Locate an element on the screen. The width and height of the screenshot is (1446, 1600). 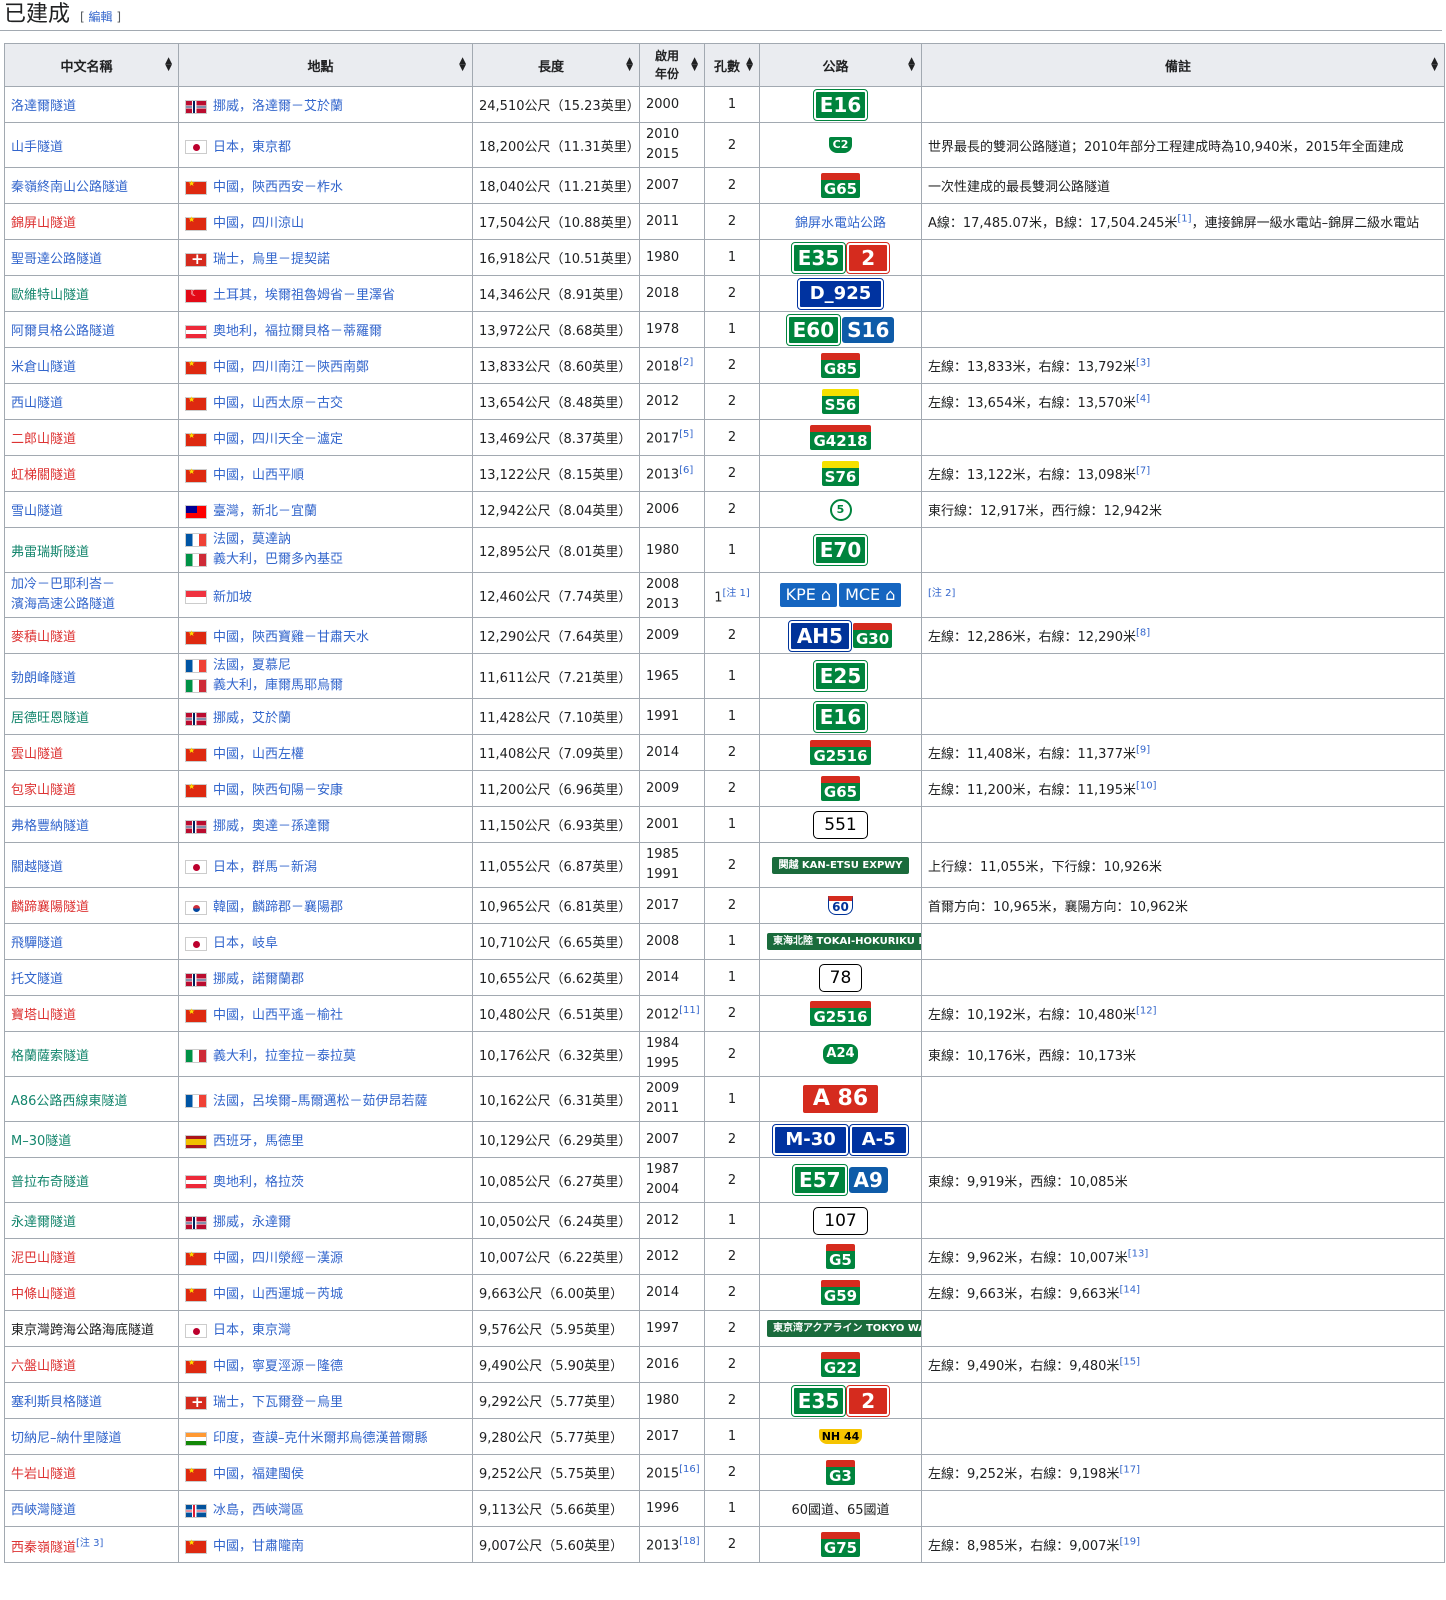
location-link: 中國，甘肅隴南 is located at coordinates (258, 1546).